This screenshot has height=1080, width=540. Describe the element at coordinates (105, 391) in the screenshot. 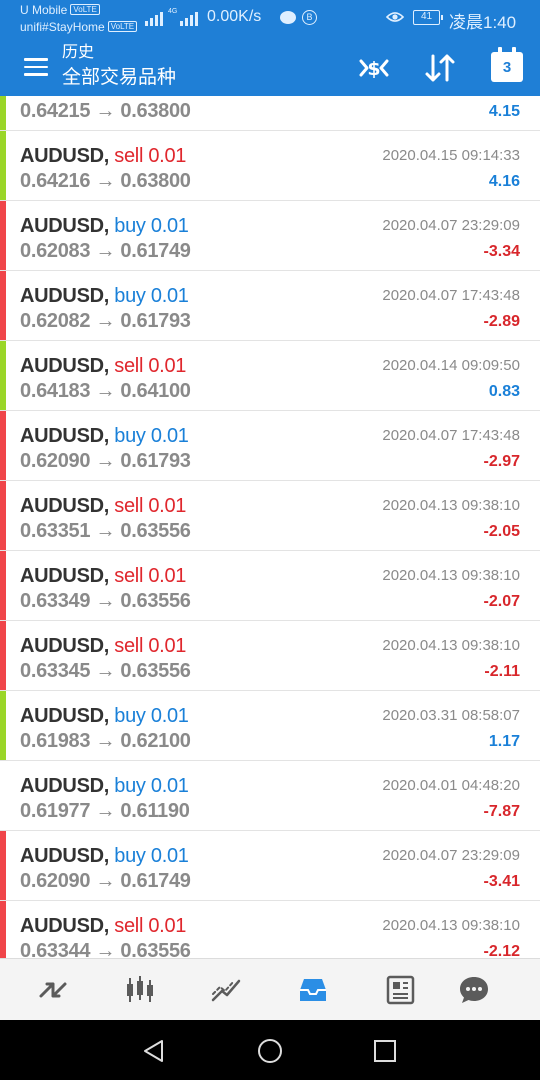

I see `deal-prices: 0.64183 → 0.64100` at that location.